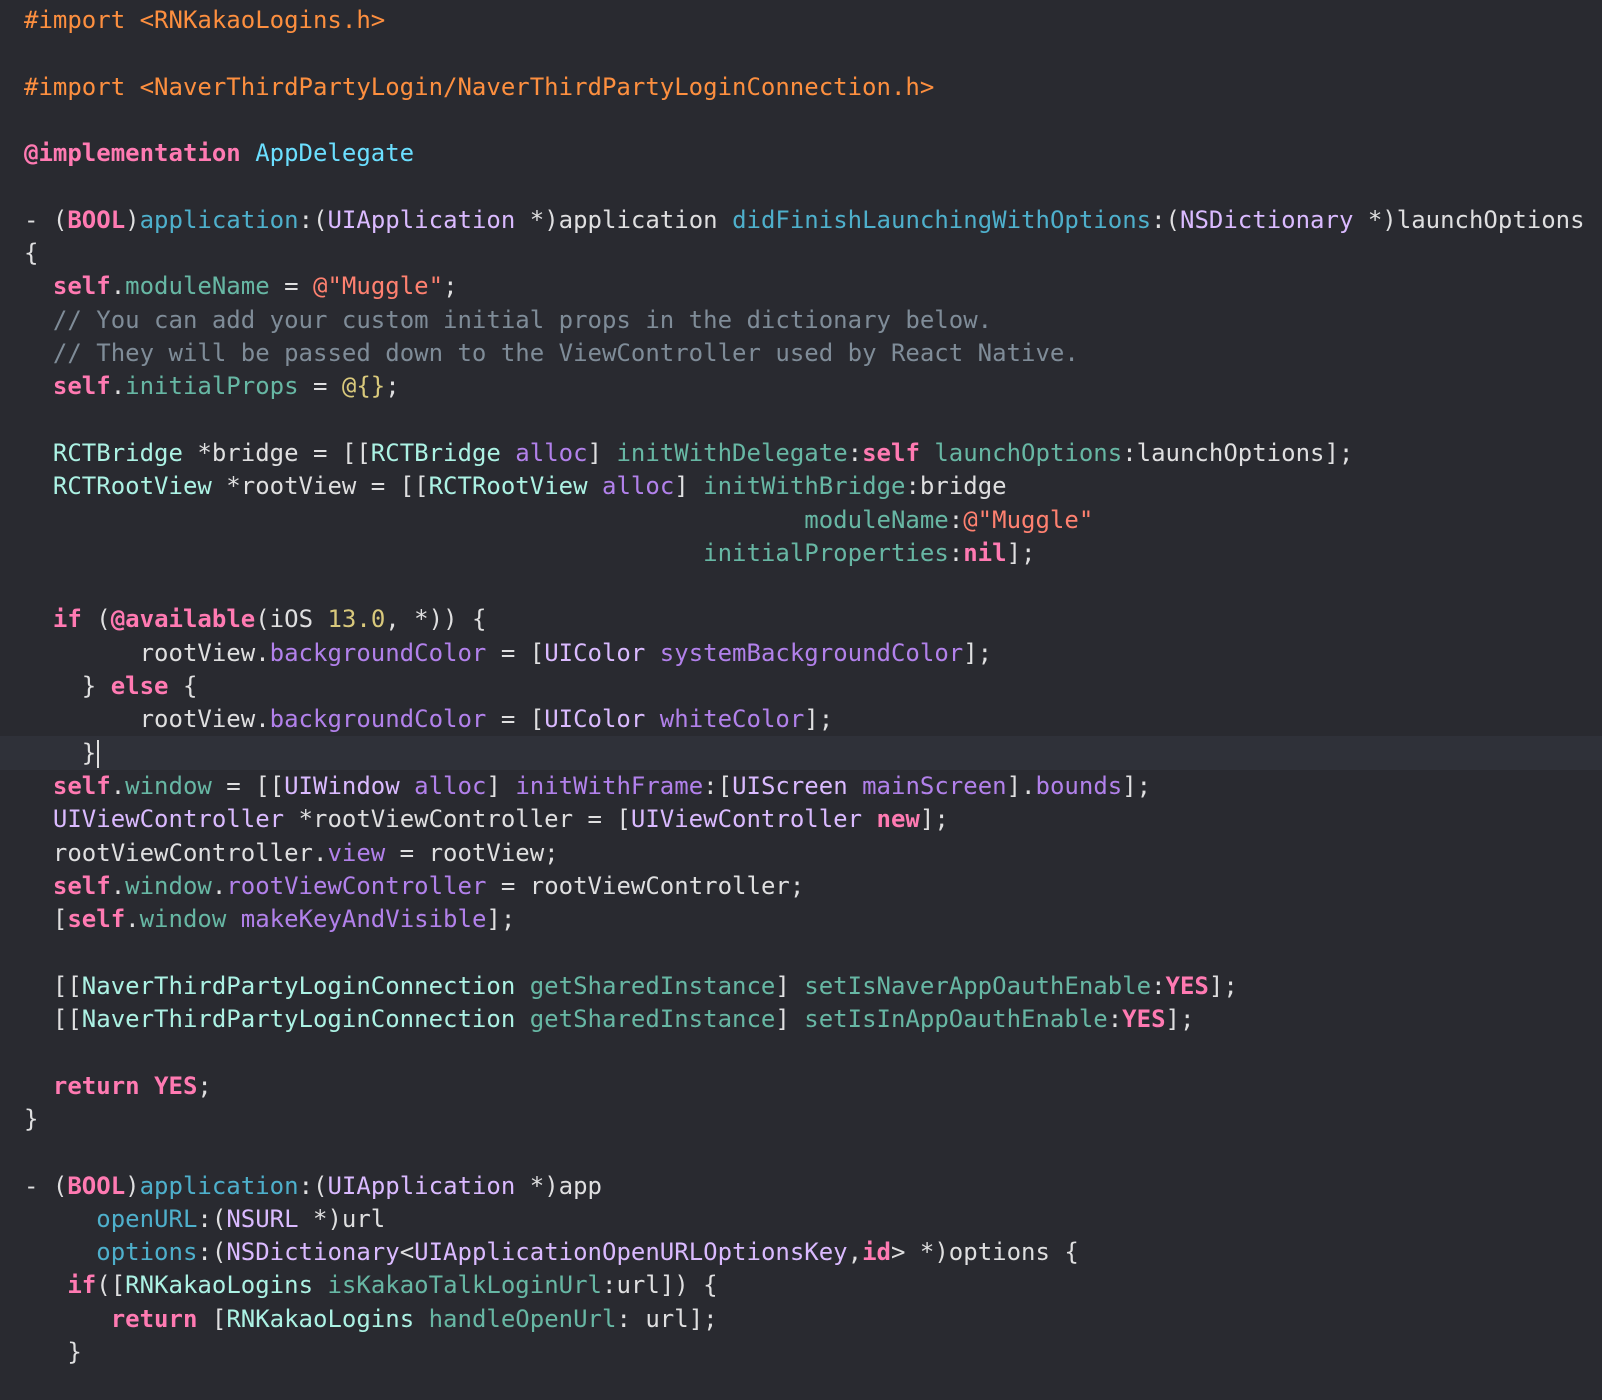  I want to click on code-line: rootViewController.view = rootView;, so click(801, 853).